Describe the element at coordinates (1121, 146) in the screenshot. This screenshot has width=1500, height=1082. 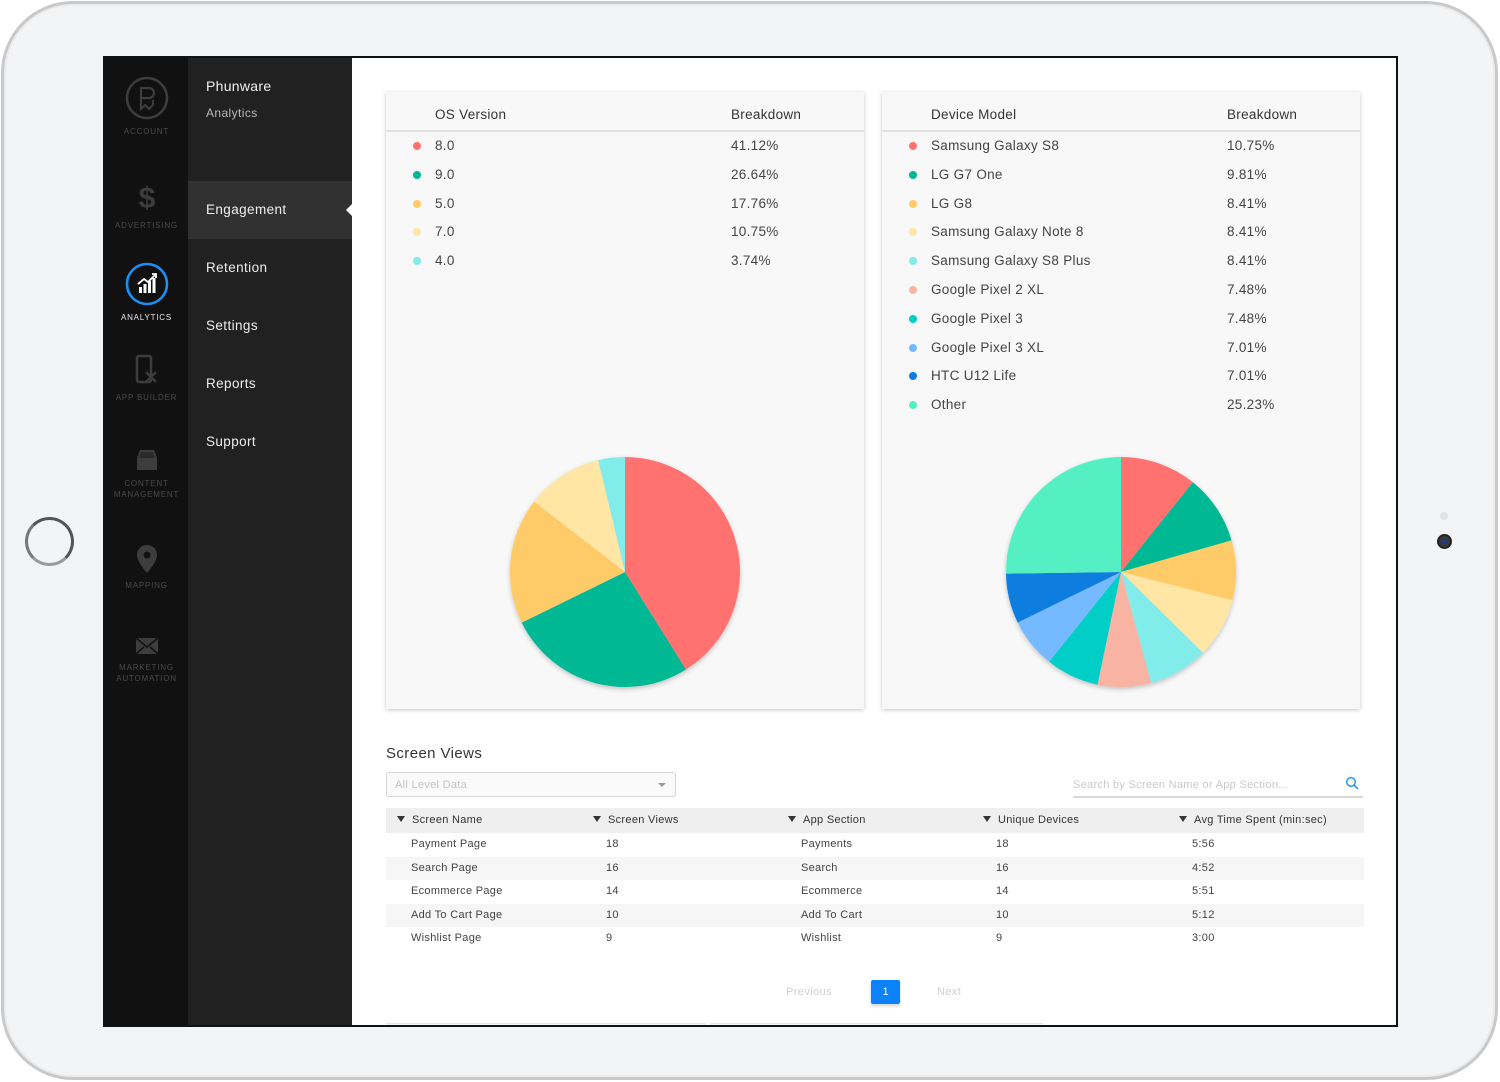
I see `legend-item: Samsung Galaxy S8 10.75%` at that location.